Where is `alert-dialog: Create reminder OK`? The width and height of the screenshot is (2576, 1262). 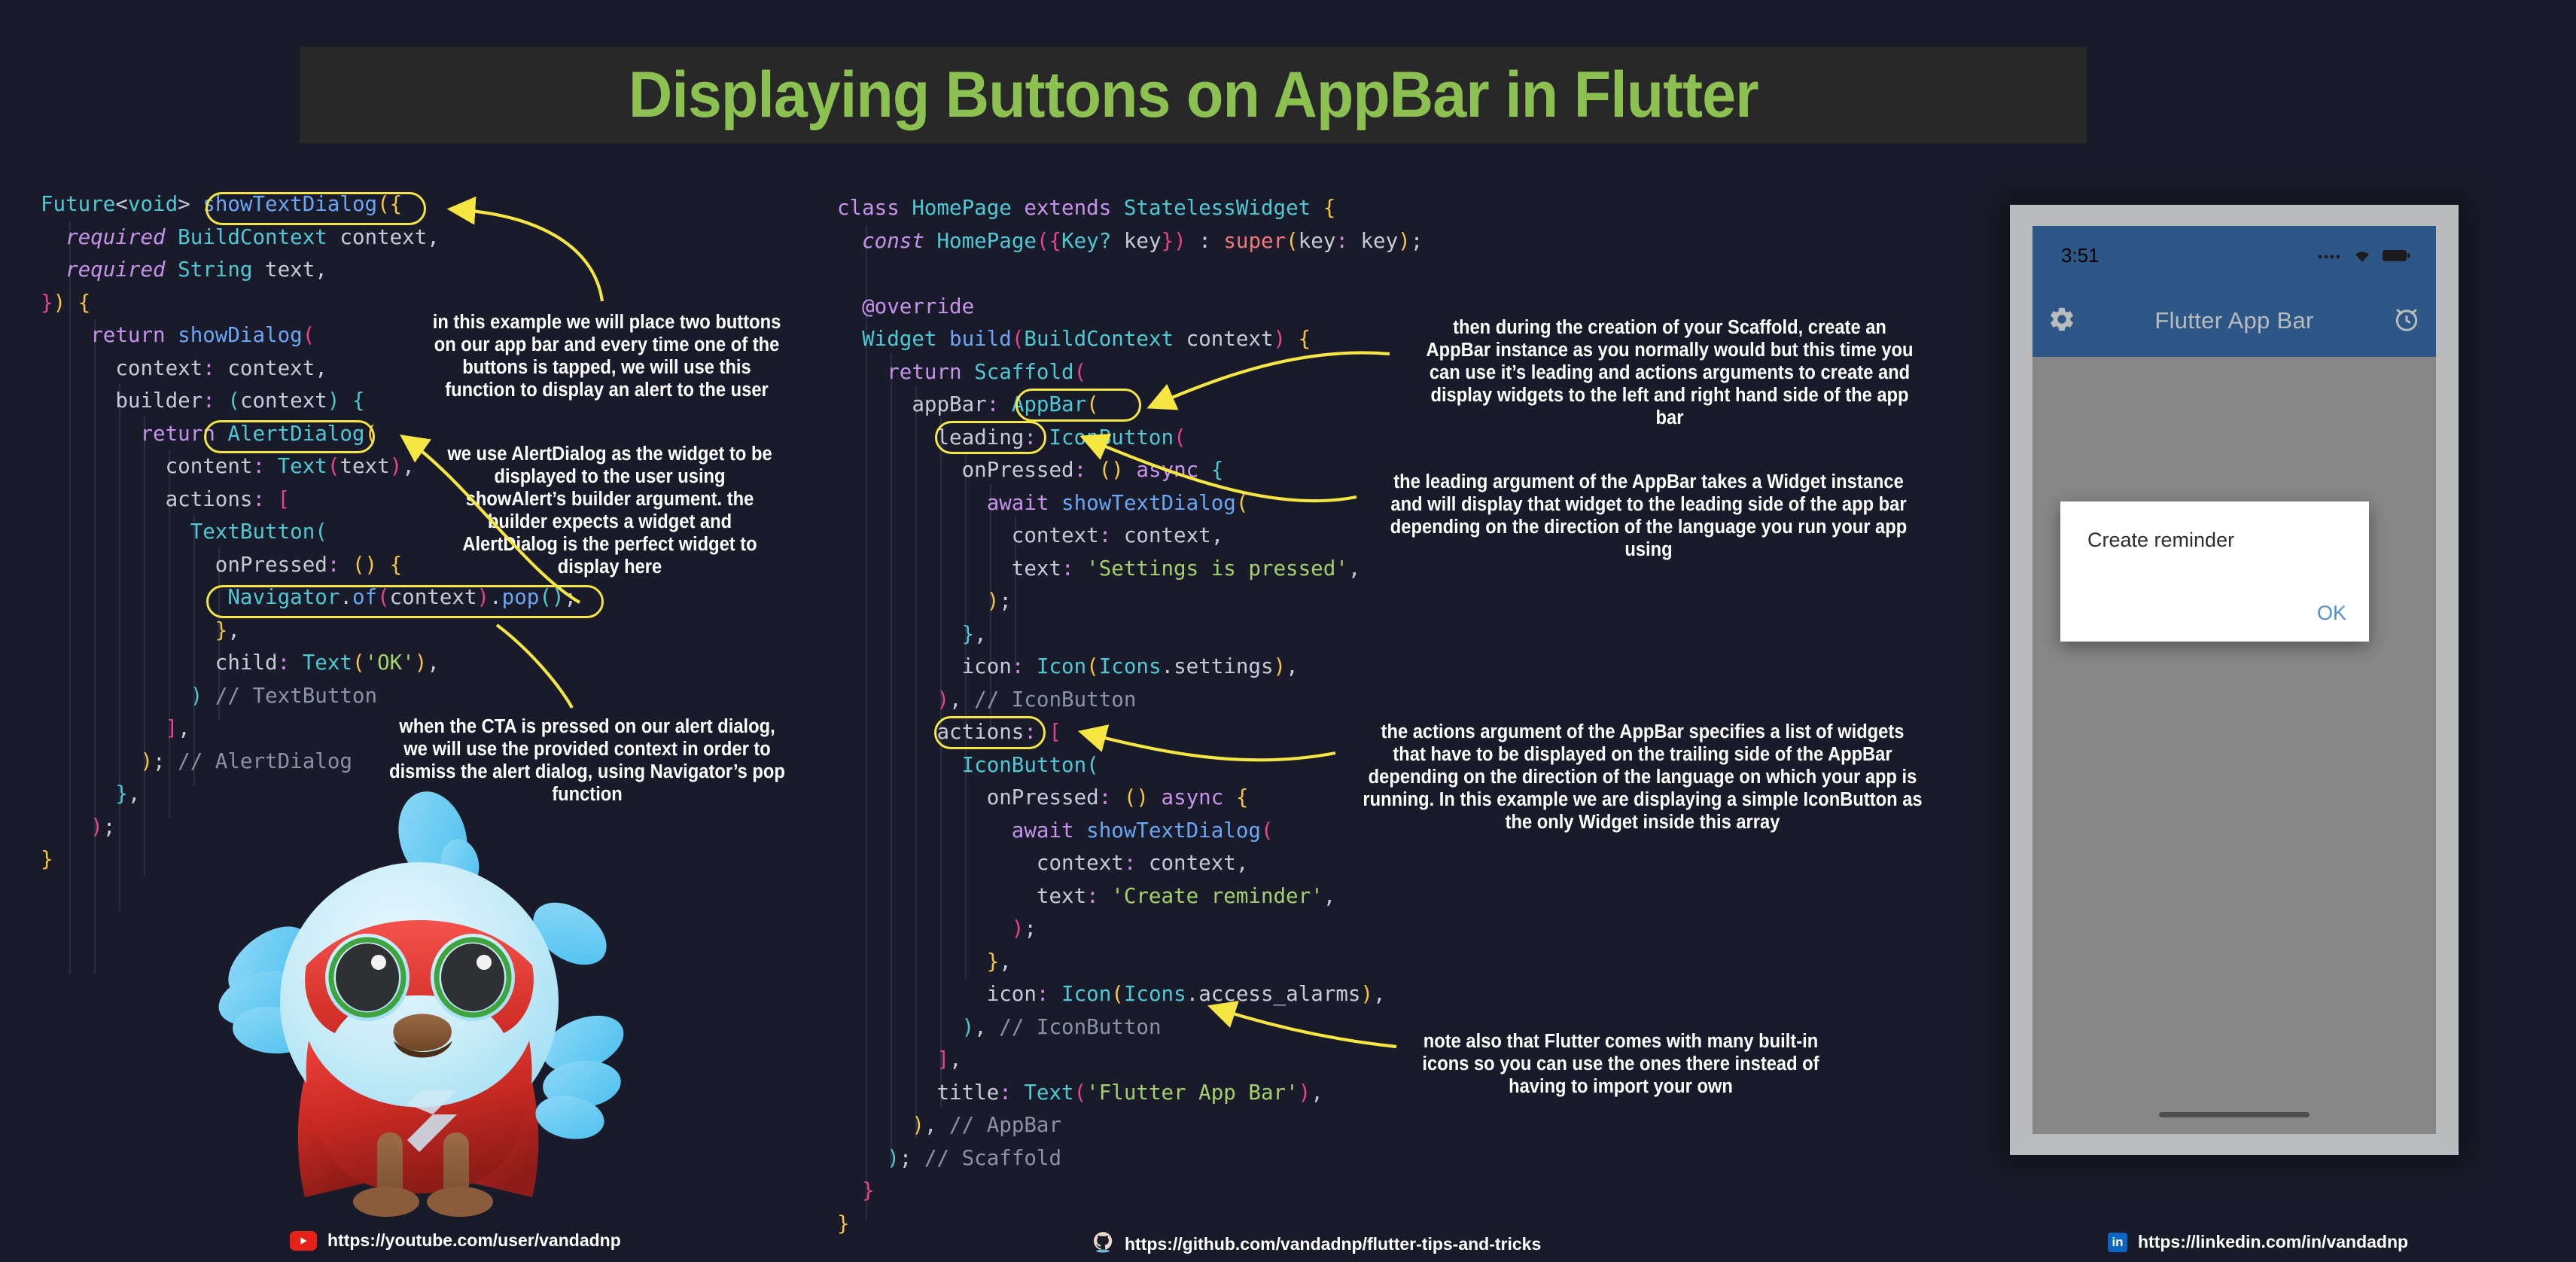
alert-dialog: Create reminder OK is located at coordinates (2214, 571).